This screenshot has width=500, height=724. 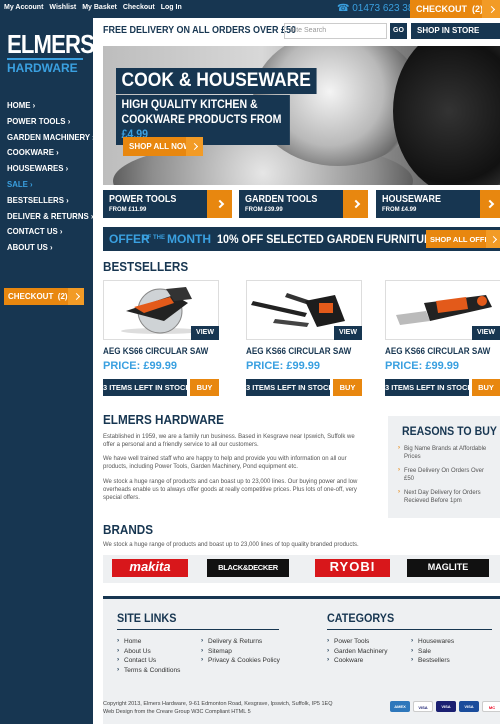 What do you see at coordinates (171, 7) in the screenshot?
I see `login-link: Log In` at bounding box center [171, 7].